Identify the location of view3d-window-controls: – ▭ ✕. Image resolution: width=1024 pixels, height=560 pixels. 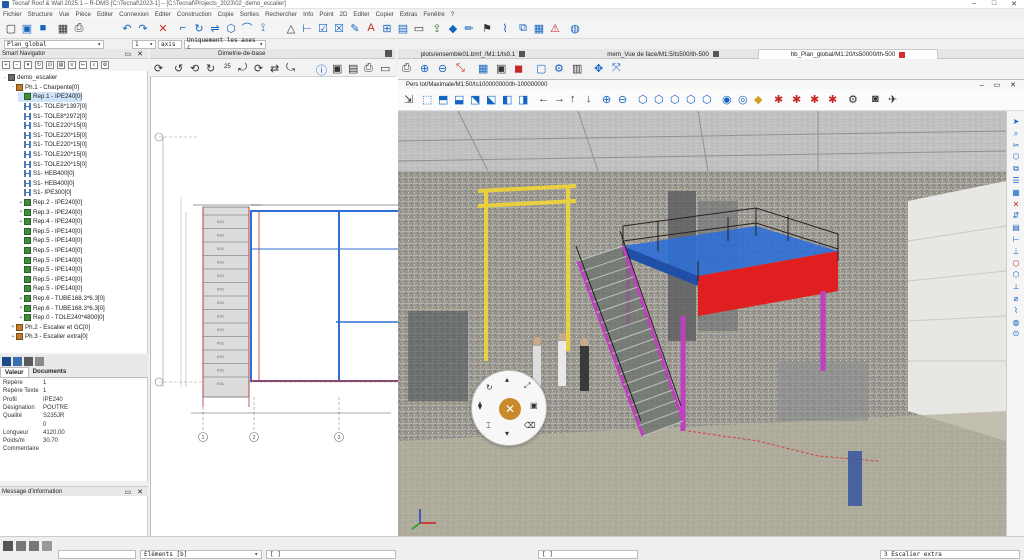
(1002, 85).